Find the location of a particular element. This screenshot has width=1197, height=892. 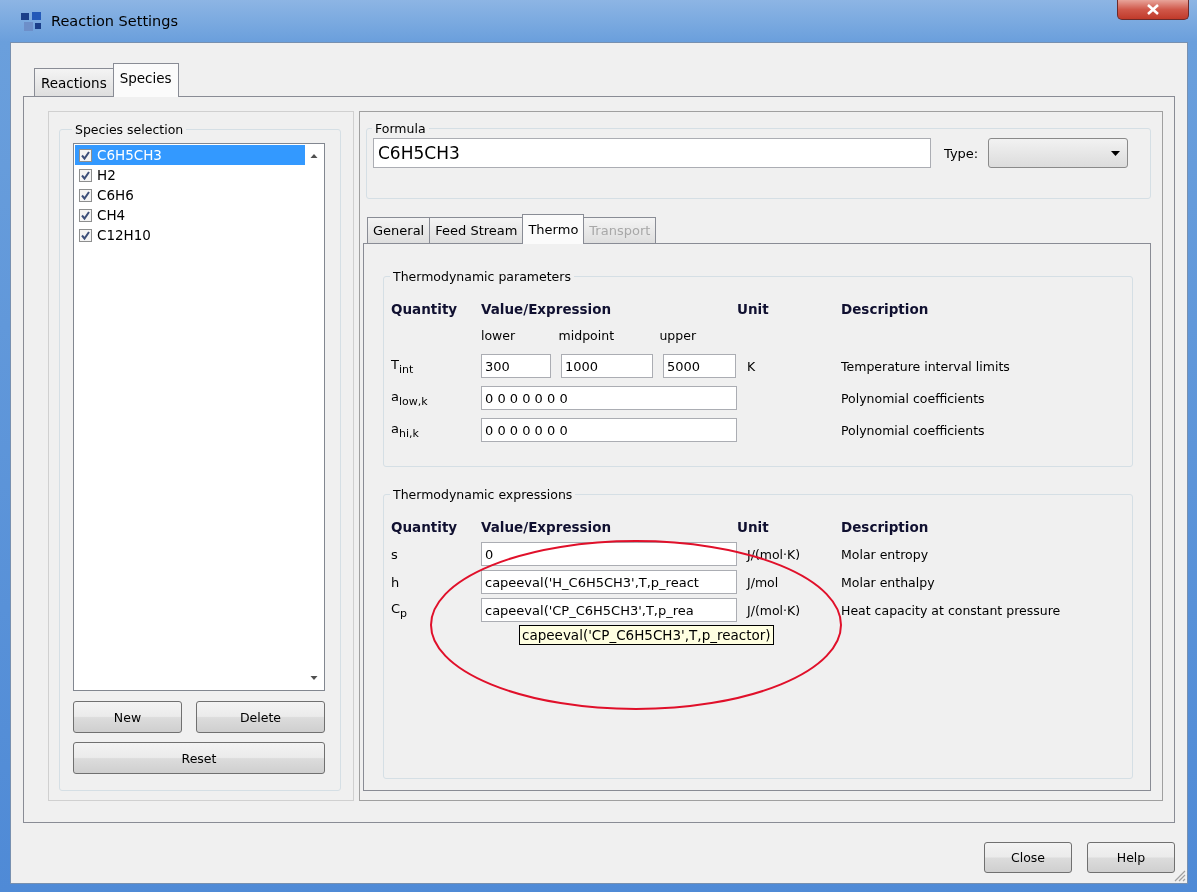

list-item: C12H10 is located at coordinates (190, 235).